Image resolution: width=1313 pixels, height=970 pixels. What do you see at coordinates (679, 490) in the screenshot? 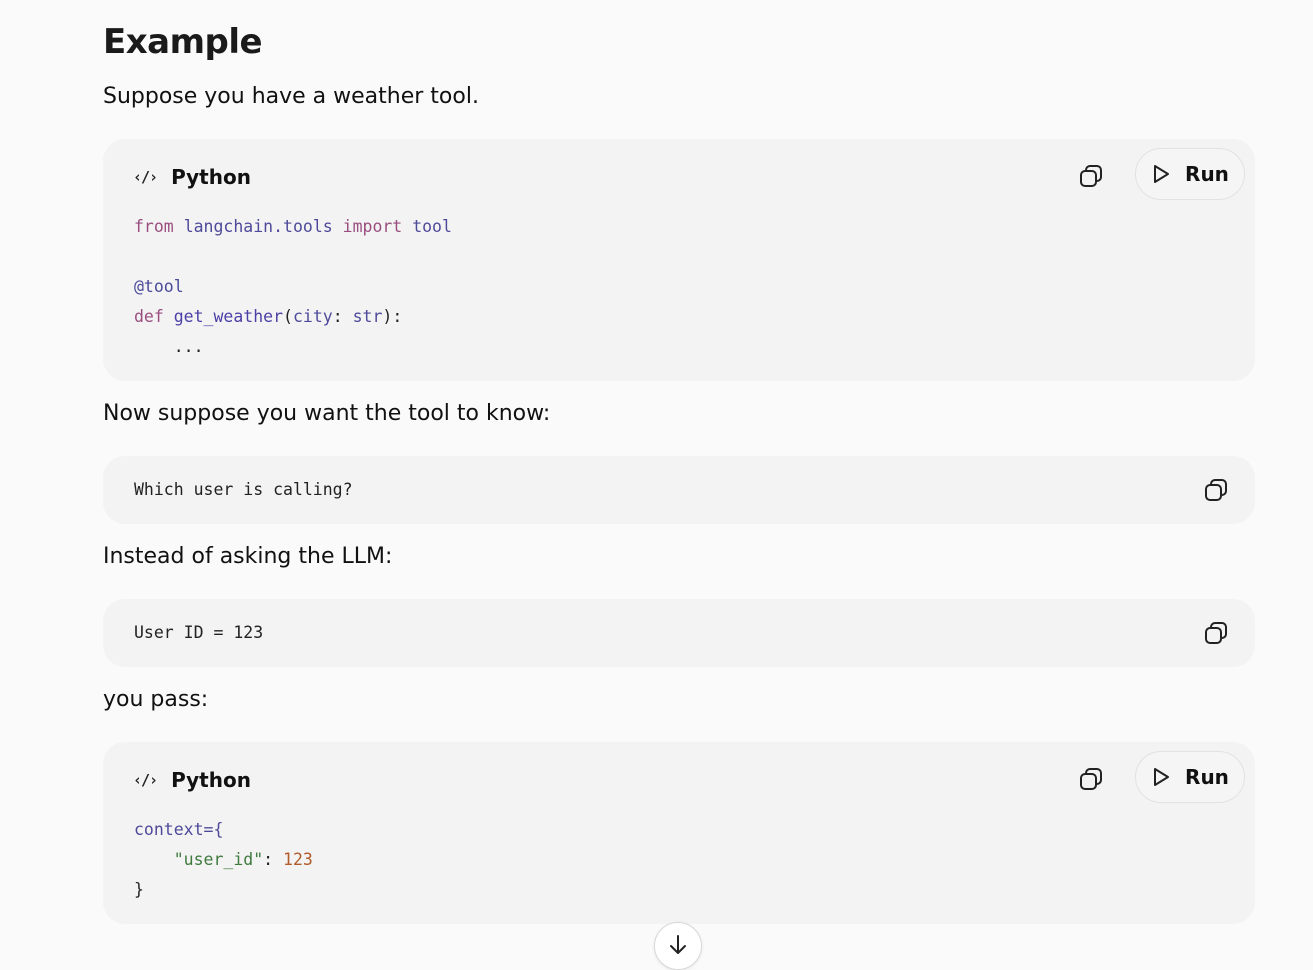
I see `code-block-plain-1: Which user is calling?` at bounding box center [679, 490].